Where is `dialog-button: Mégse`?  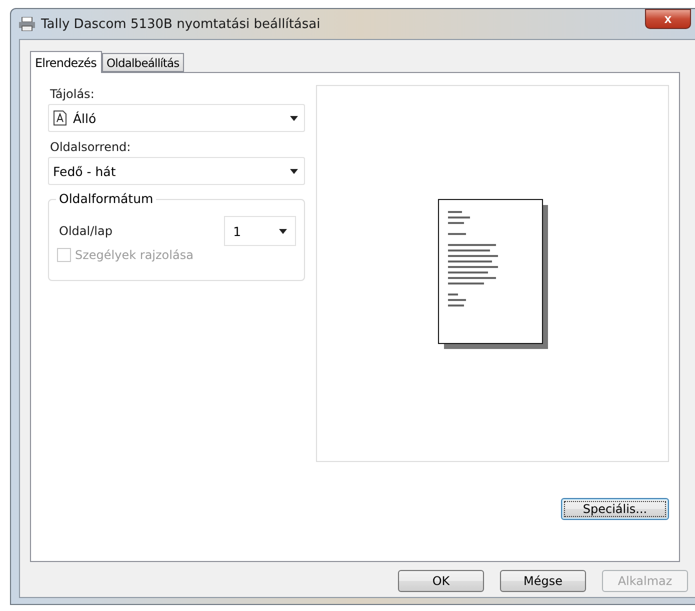
dialog-button: Mégse is located at coordinates (543, 581).